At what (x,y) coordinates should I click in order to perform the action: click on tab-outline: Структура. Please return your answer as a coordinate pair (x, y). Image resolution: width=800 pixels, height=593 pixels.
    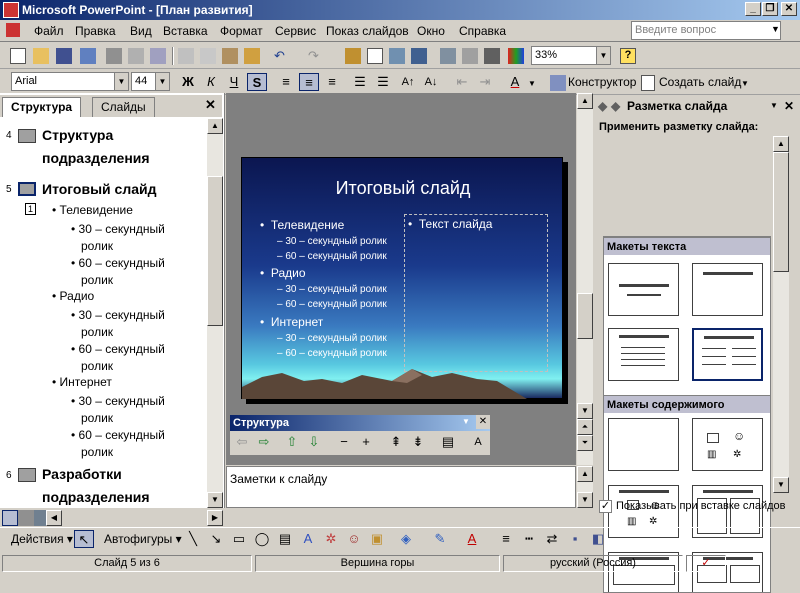
    Looking at the image, I should click on (42, 107).